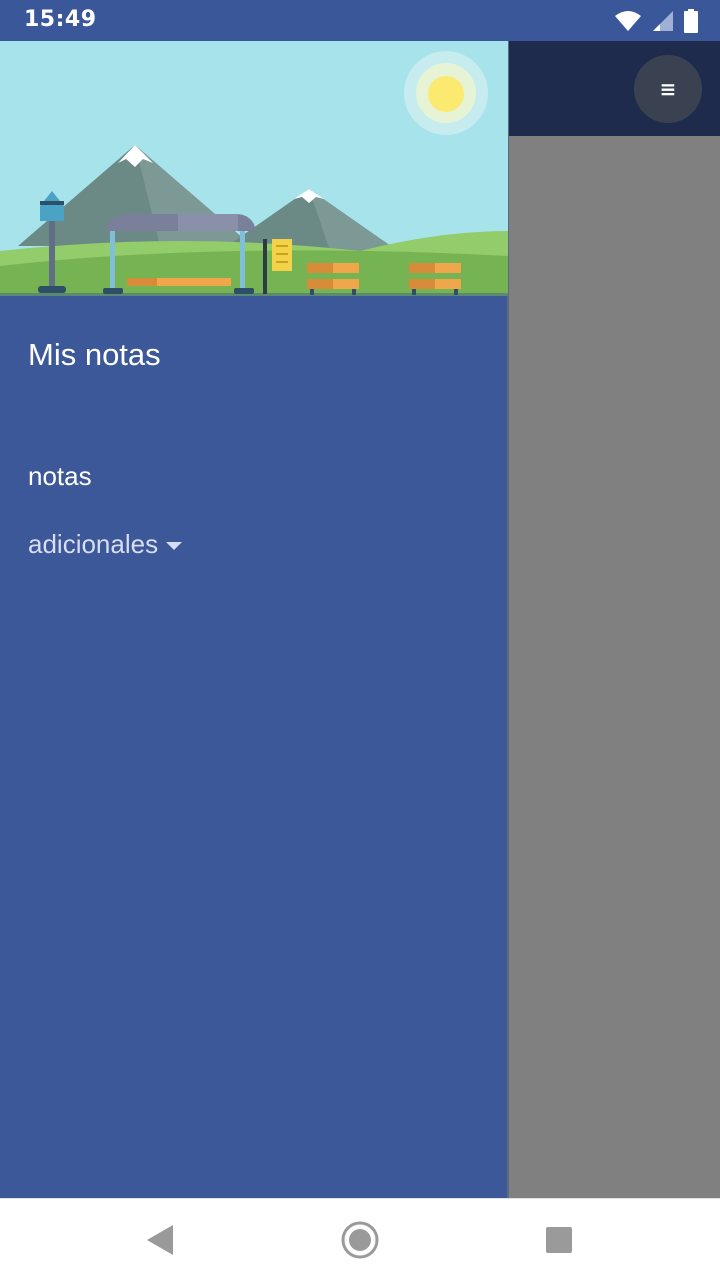 Image resolution: width=720 pixels, height=1280 pixels. What do you see at coordinates (559, 1240) in the screenshot?
I see `recents-icon` at bounding box center [559, 1240].